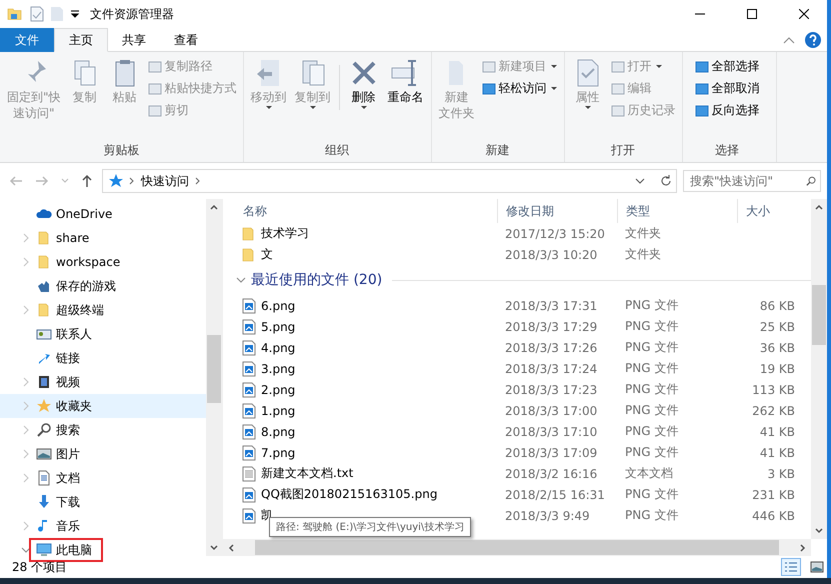 The image size is (831, 584). I want to click on file-type: 文件夹, so click(643, 233).